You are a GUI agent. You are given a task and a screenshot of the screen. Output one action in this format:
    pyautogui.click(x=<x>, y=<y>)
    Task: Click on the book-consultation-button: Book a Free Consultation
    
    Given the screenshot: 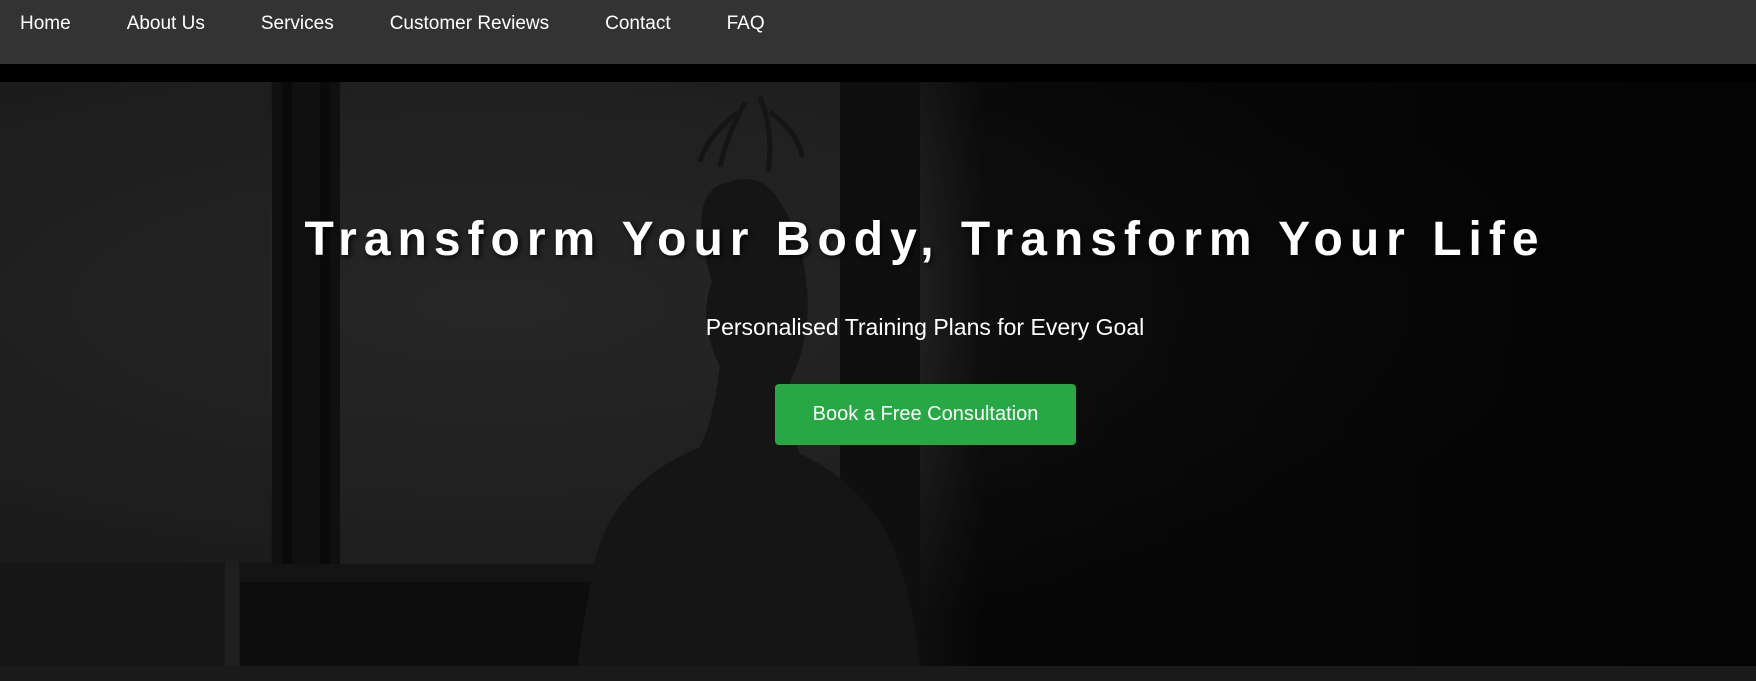 What is the action you would take?
    pyautogui.click(x=925, y=414)
    